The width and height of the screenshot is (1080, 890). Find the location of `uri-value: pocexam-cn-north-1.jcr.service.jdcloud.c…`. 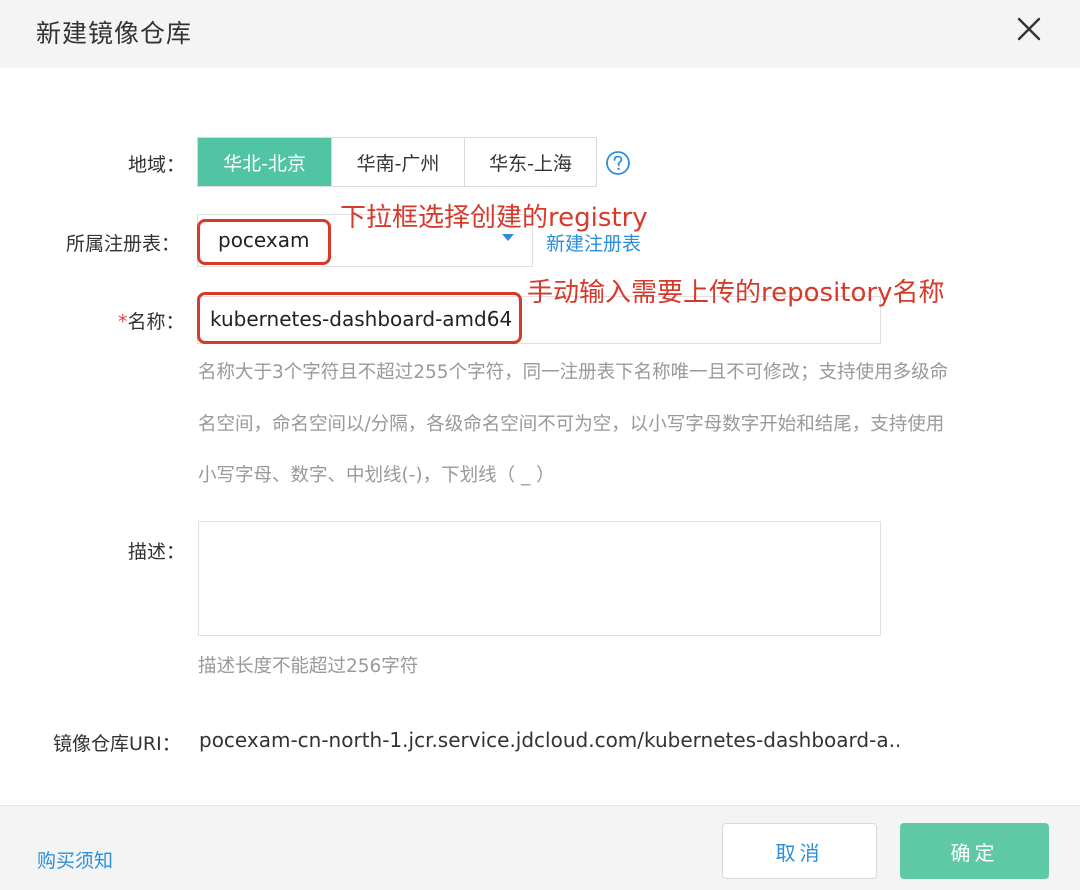

uri-value: pocexam-cn-north-1.jcr.service.jdcloud.c… is located at coordinates (549, 740).